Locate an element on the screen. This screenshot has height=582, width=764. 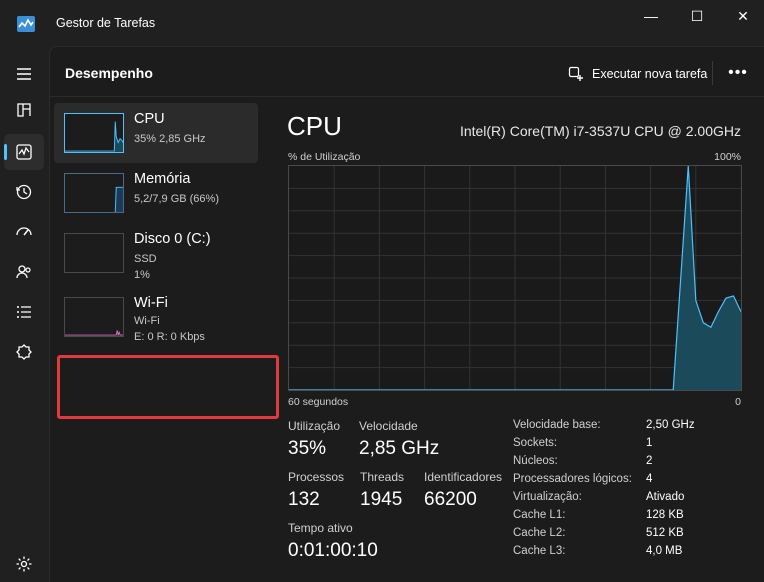
device-wifi: Wi-Fi Wi-Fi E: 0 R: 0 Kbps is located at coordinates (156, 317).